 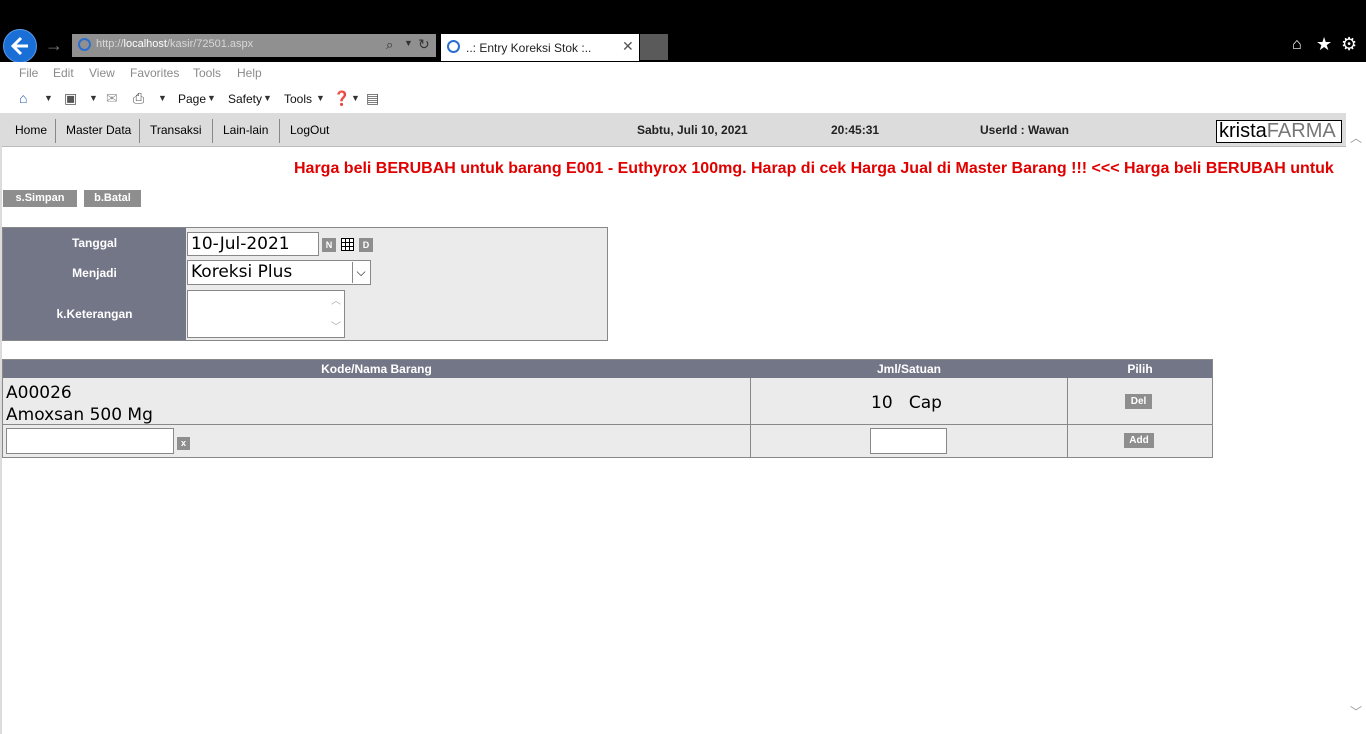 What do you see at coordinates (360, 272) in the screenshot?
I see `chevron-down-icon: ⌵` at bounding box center [360, 272].